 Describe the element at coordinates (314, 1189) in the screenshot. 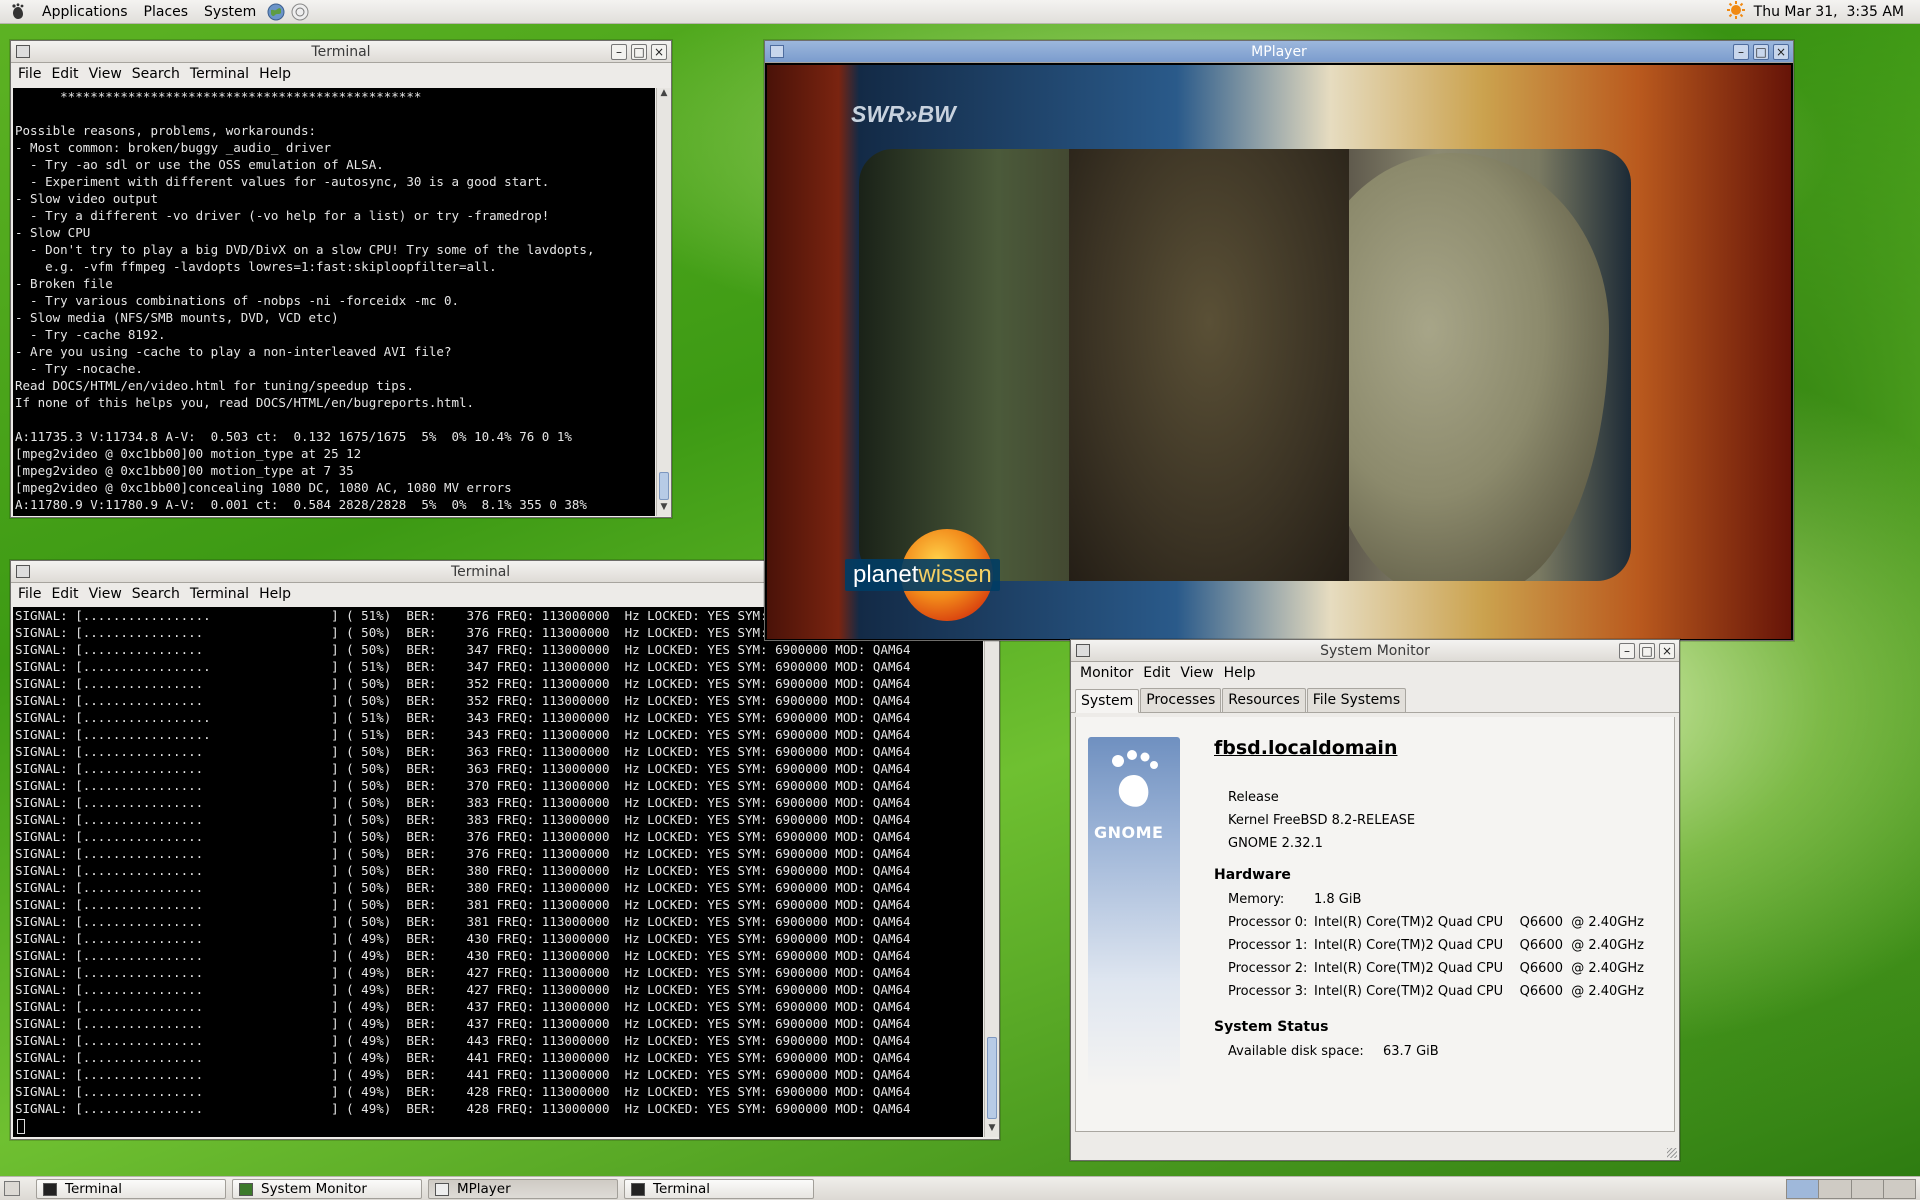

I see `taskbar-label: System Monitor` at that location.